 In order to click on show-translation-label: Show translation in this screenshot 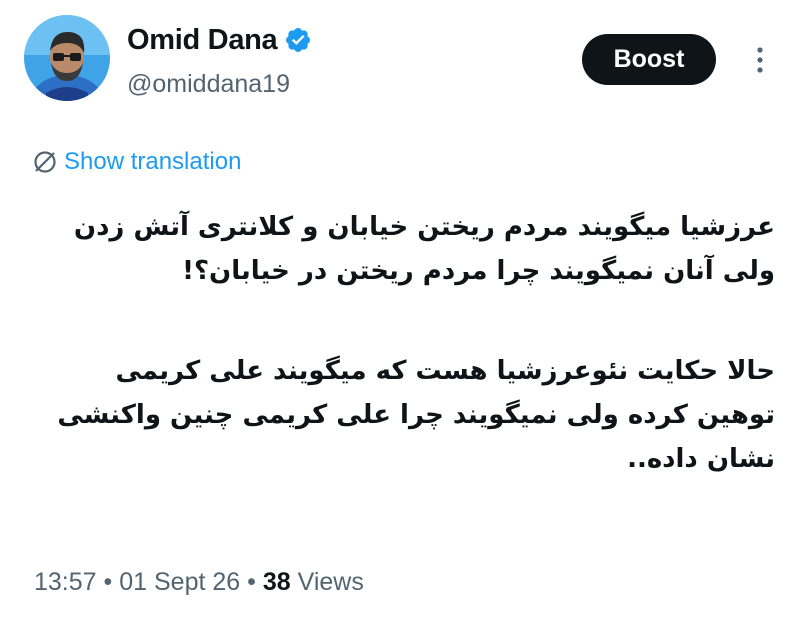, I will do `click(152, 162)`.